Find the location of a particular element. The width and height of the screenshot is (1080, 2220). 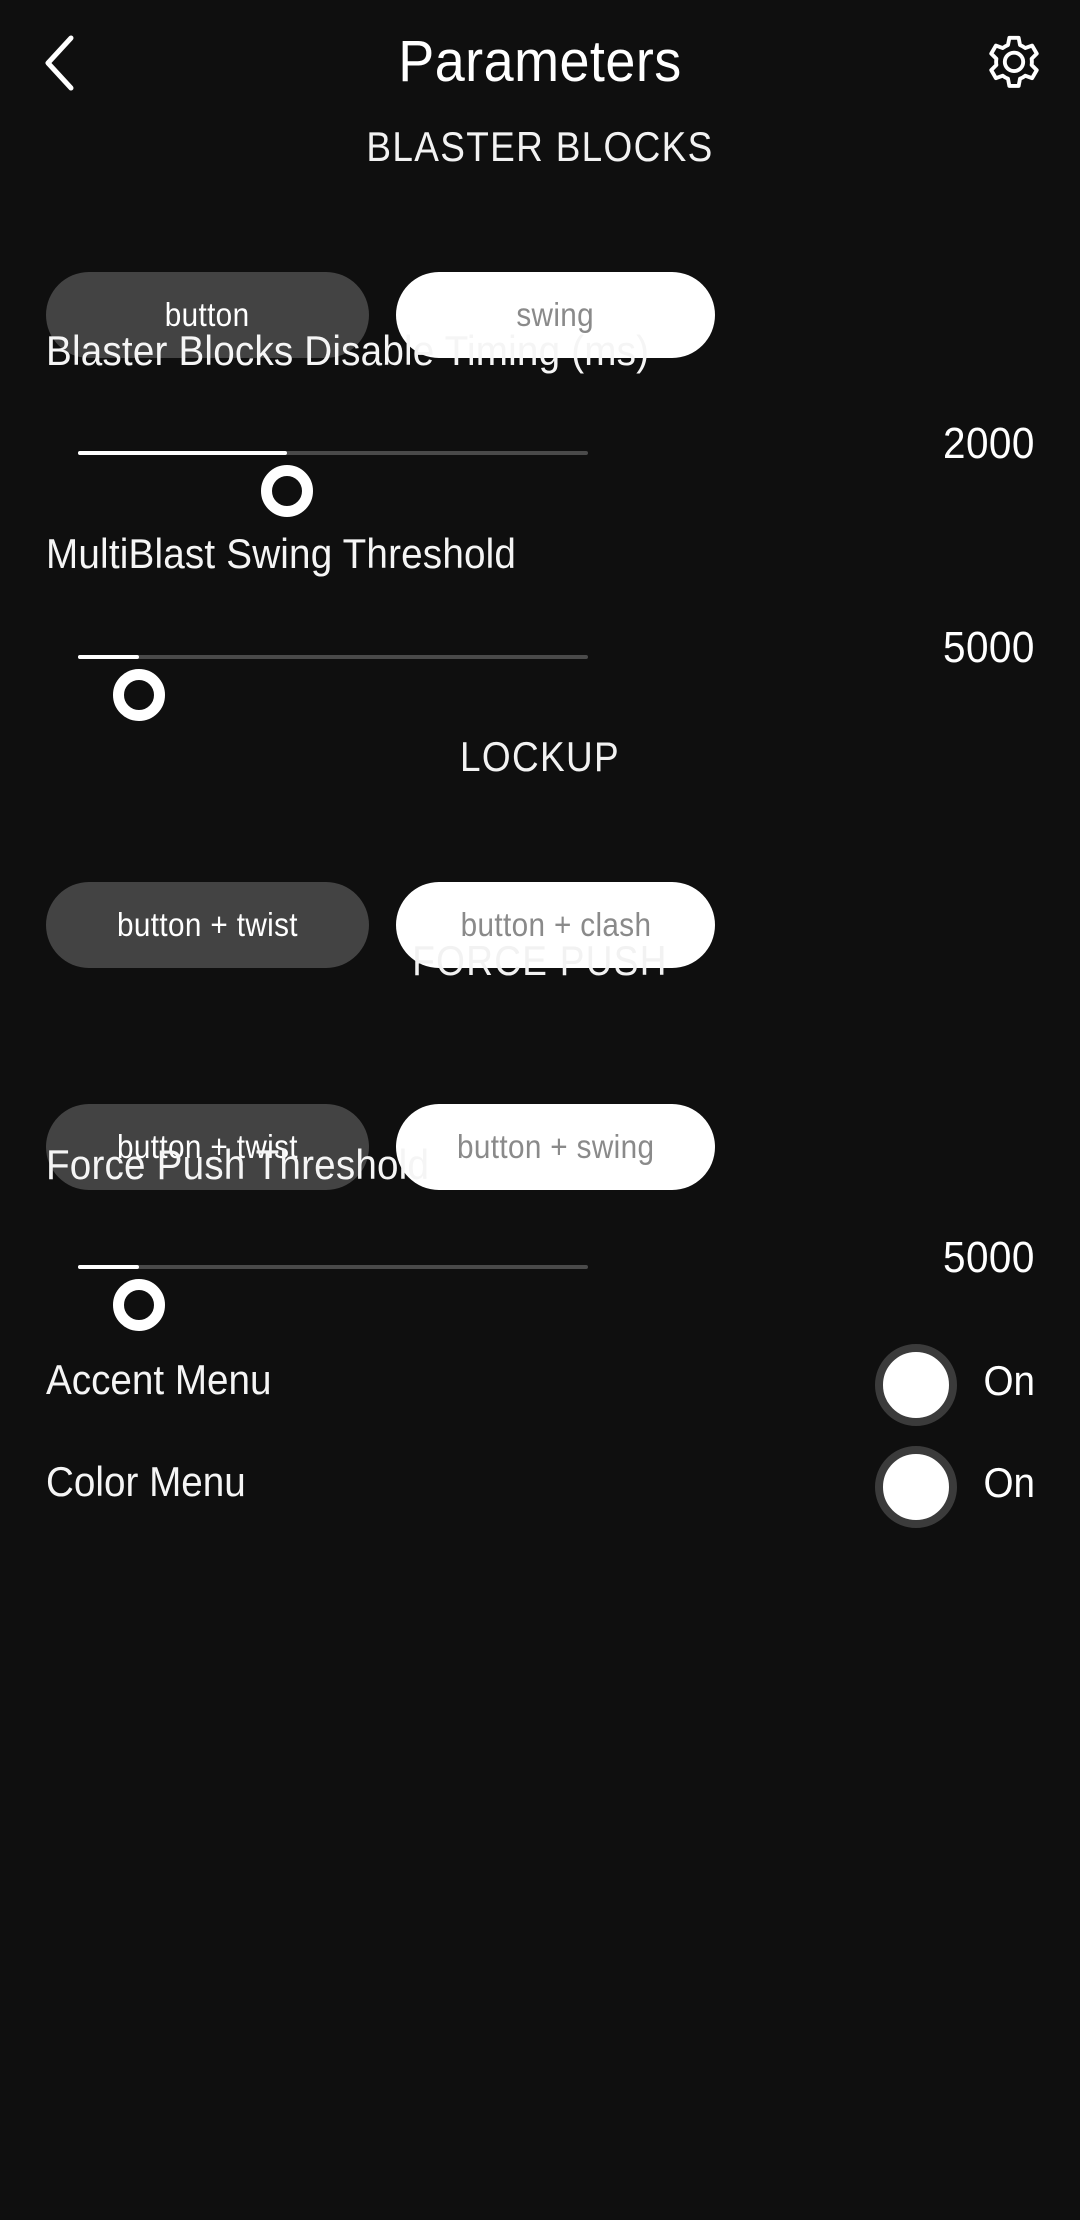

section-heading-force-push: FORCE PUSH is located at coordinates (540, 960).